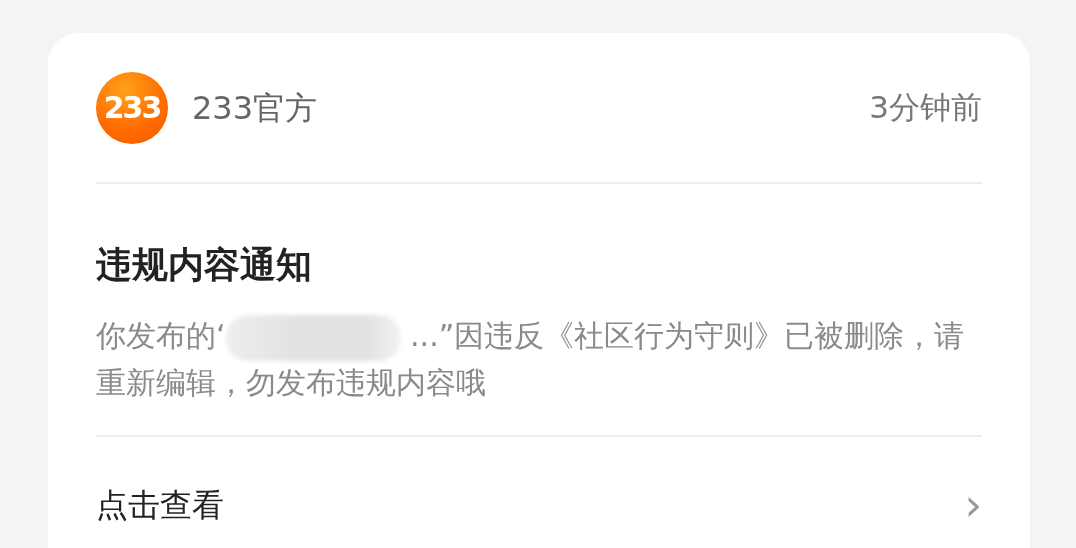  Describe the element at coordinates (925, 108) in the screenshot. I see `timestamp: 3分钟前` at that location.